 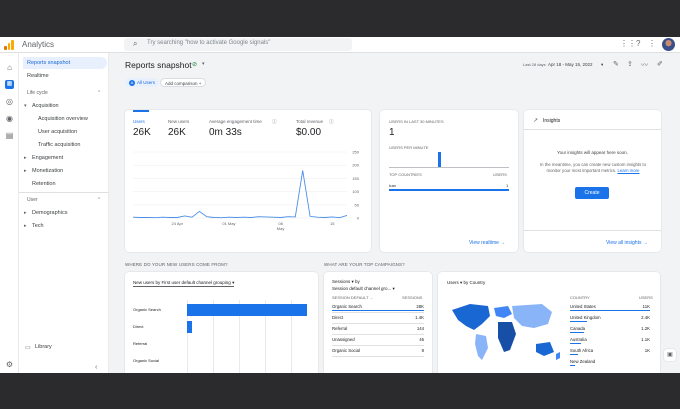 I want to click on page-title: Reports snapshot, so click(x=158, y=65).